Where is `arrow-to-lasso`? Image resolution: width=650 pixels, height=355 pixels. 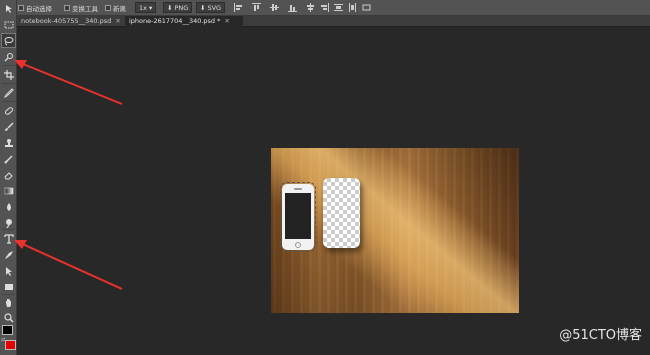
arrow-to-lasso is located at coordinates (68, 82).